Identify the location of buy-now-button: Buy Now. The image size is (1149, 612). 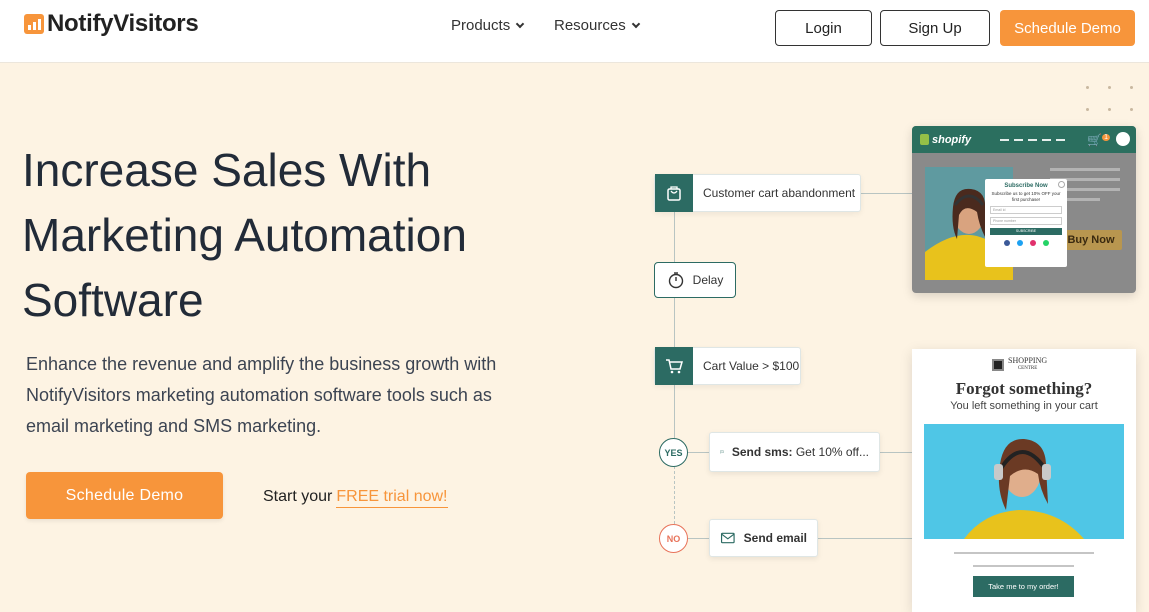
(1091, 240).